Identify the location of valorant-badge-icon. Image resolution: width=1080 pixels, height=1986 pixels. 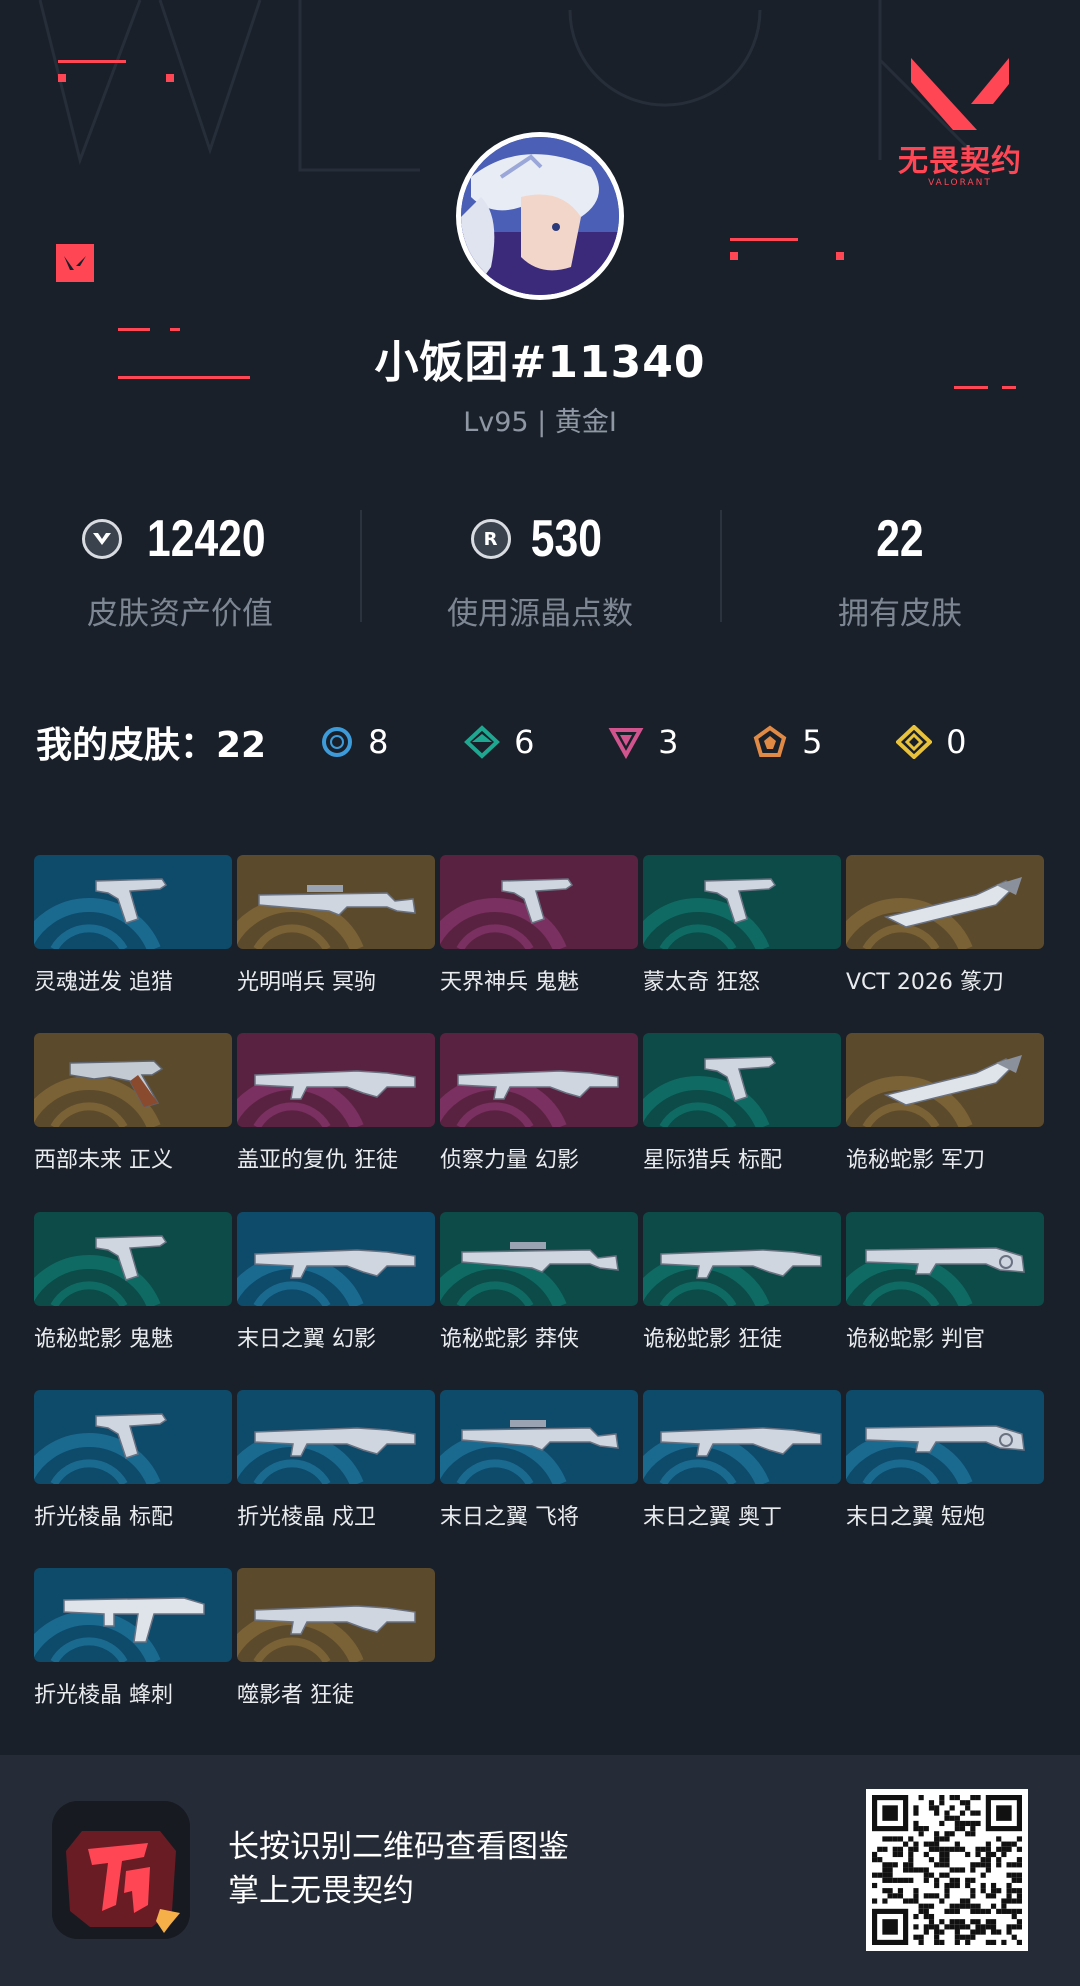
(75, 263).